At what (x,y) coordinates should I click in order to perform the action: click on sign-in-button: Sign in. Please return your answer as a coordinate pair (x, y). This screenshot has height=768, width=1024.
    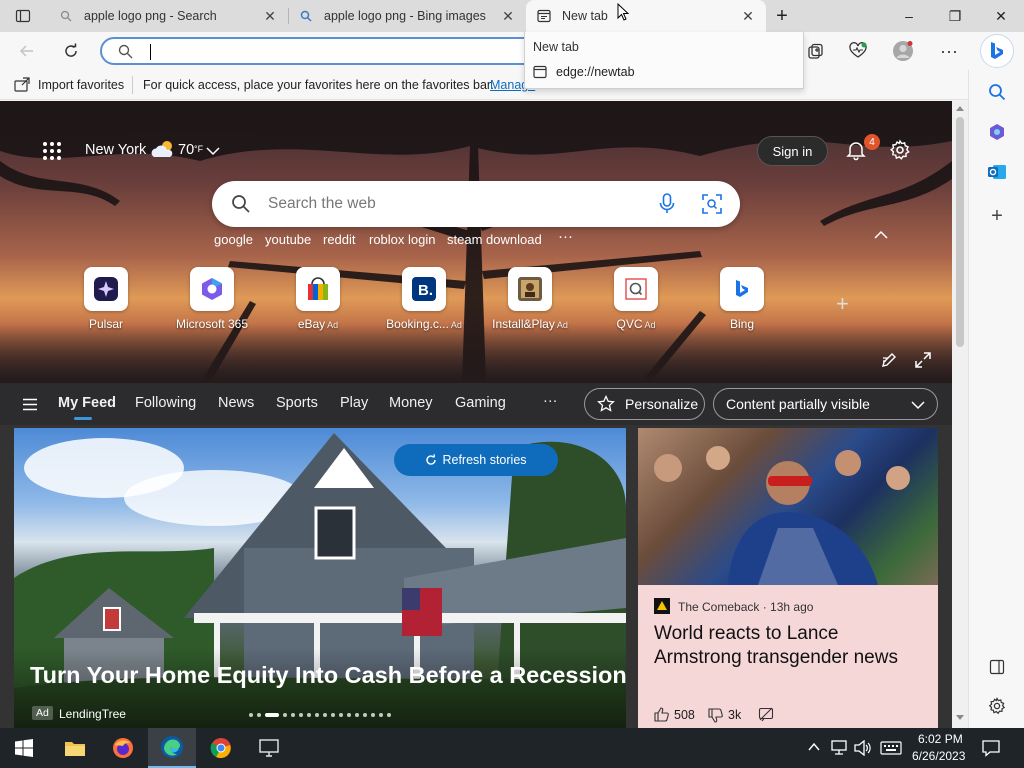
    Looking at the image, I should click on (792, 151).